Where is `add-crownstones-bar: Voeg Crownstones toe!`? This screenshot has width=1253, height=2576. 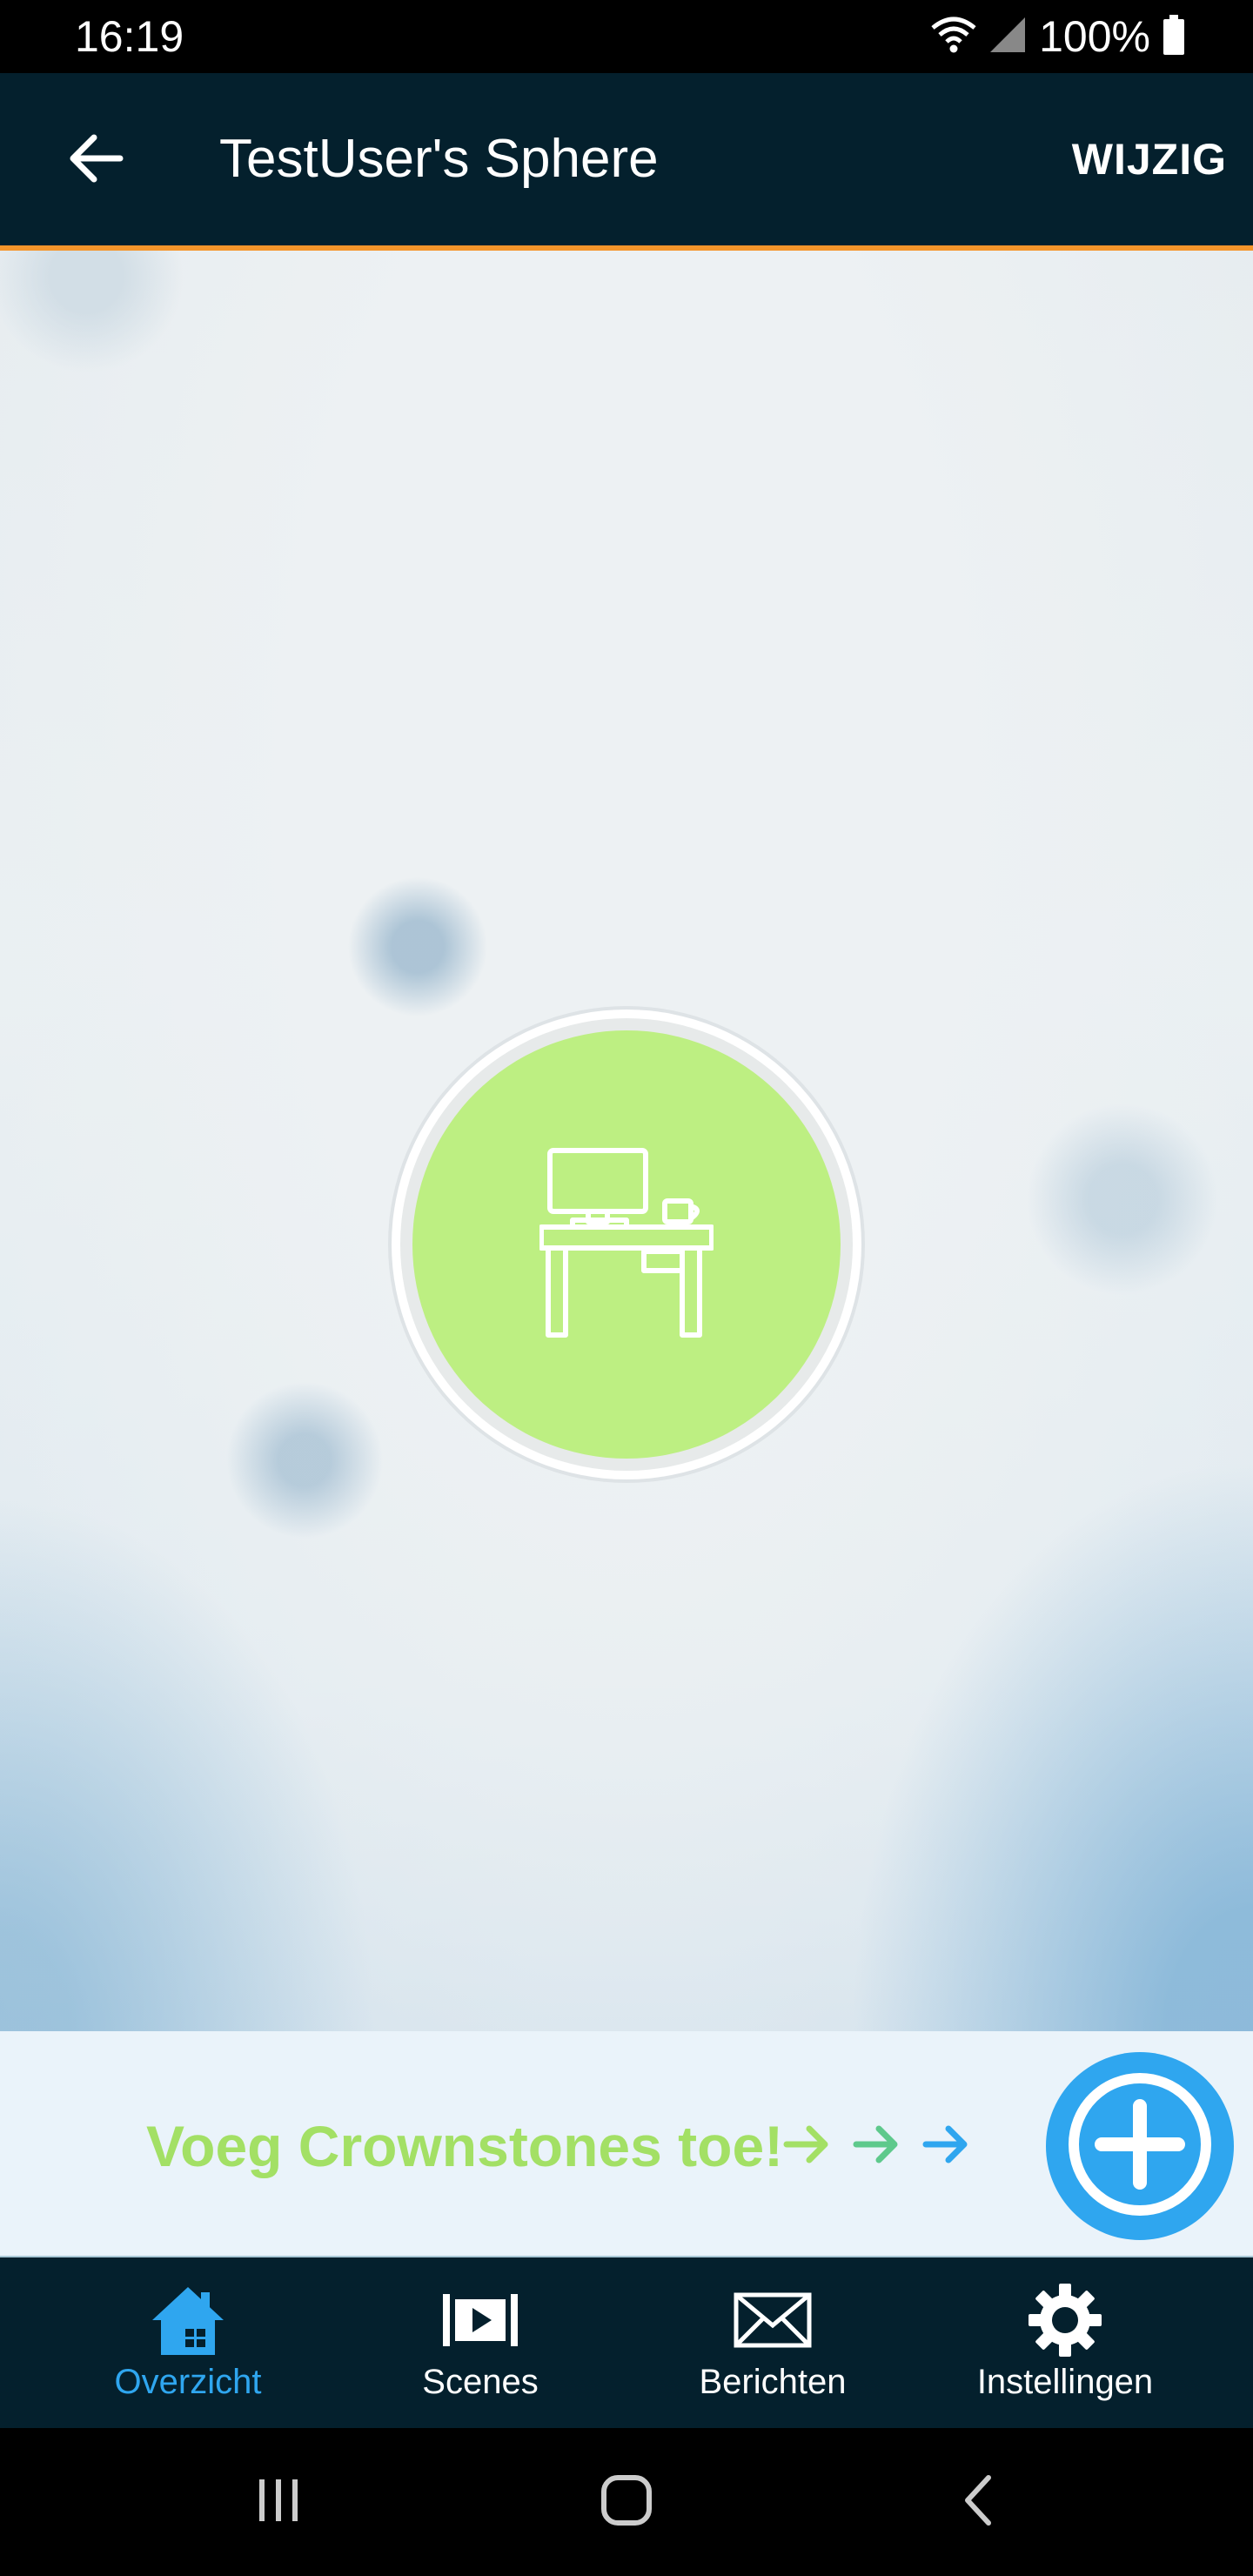
add-crownstones-bar: Voeg Crownstones toe! is located at coordinates (626, 2143).